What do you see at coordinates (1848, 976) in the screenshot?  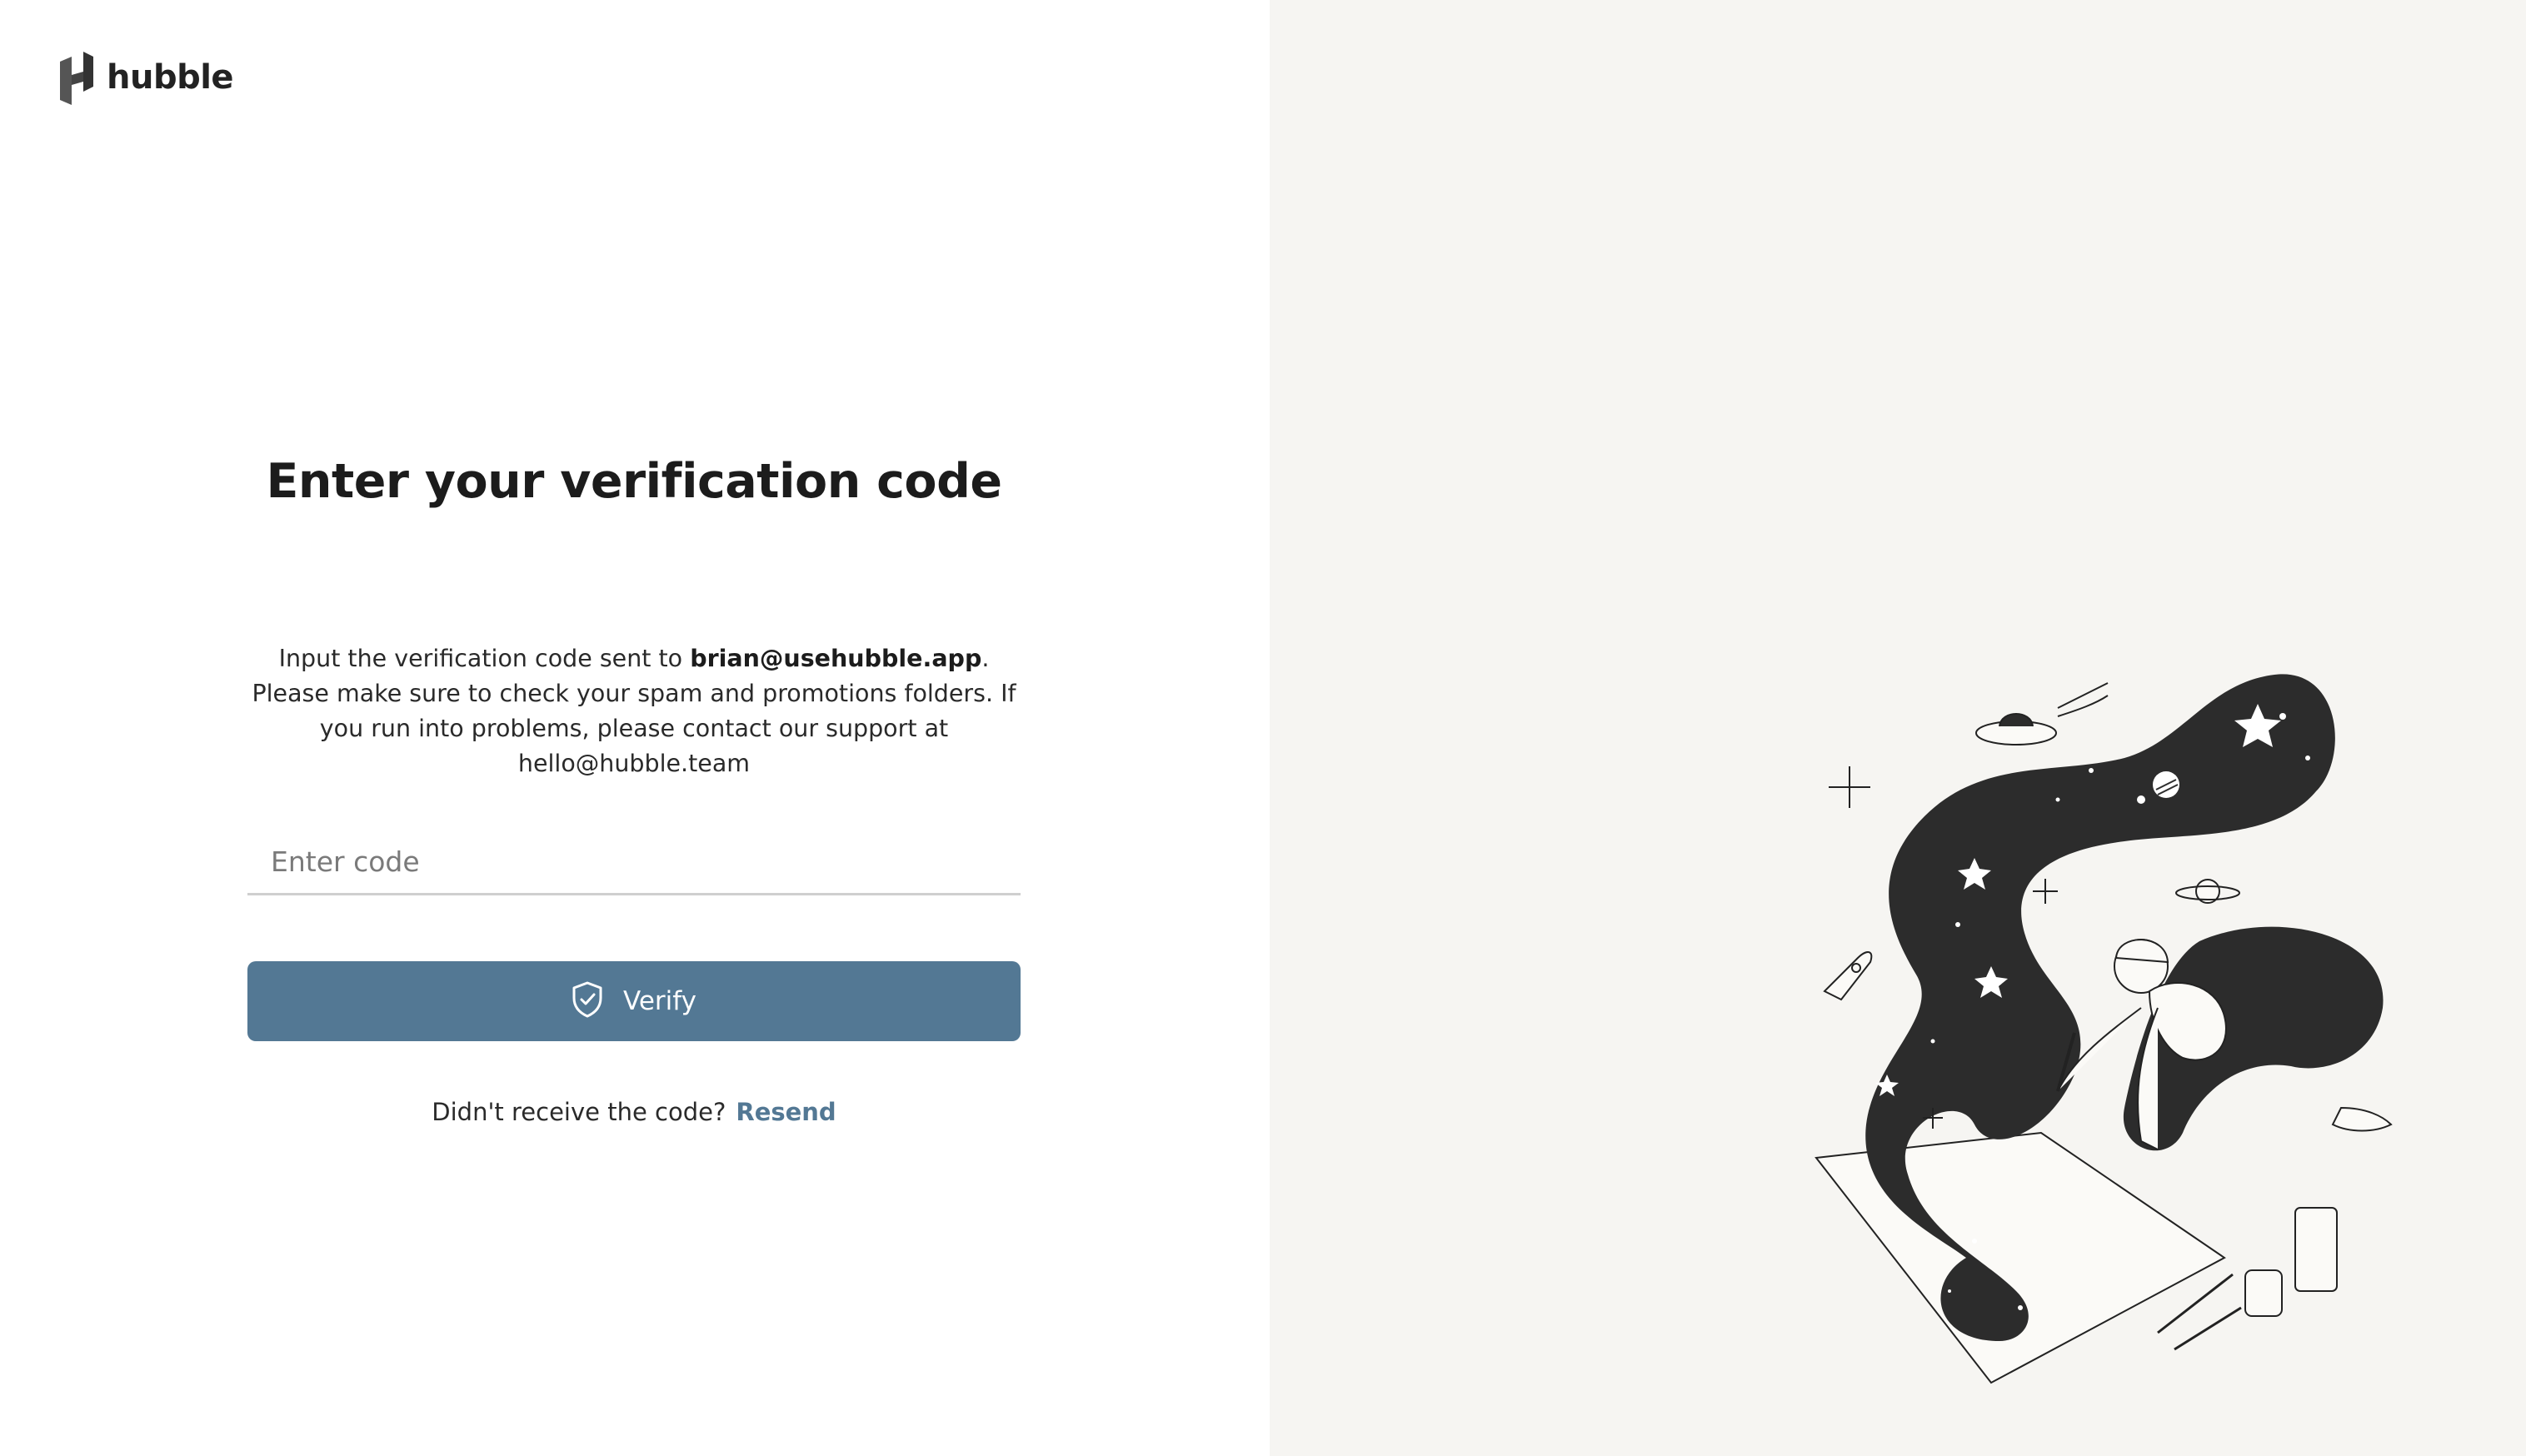 I see `rocket-drawing` at bounding box center [1848, 976].